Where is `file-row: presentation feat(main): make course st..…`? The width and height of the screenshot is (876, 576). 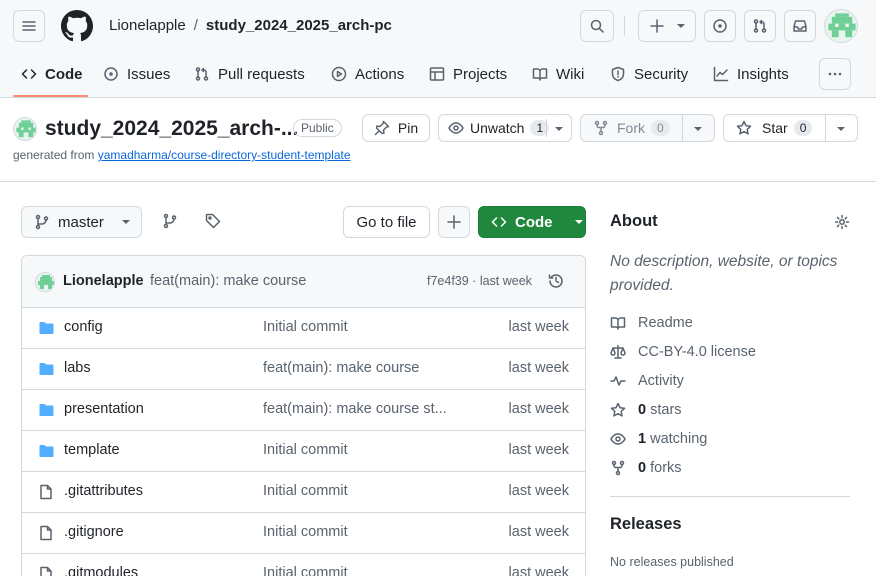 file-row: presentation feat(main): make course st..… is located at coordinates (303, 410).